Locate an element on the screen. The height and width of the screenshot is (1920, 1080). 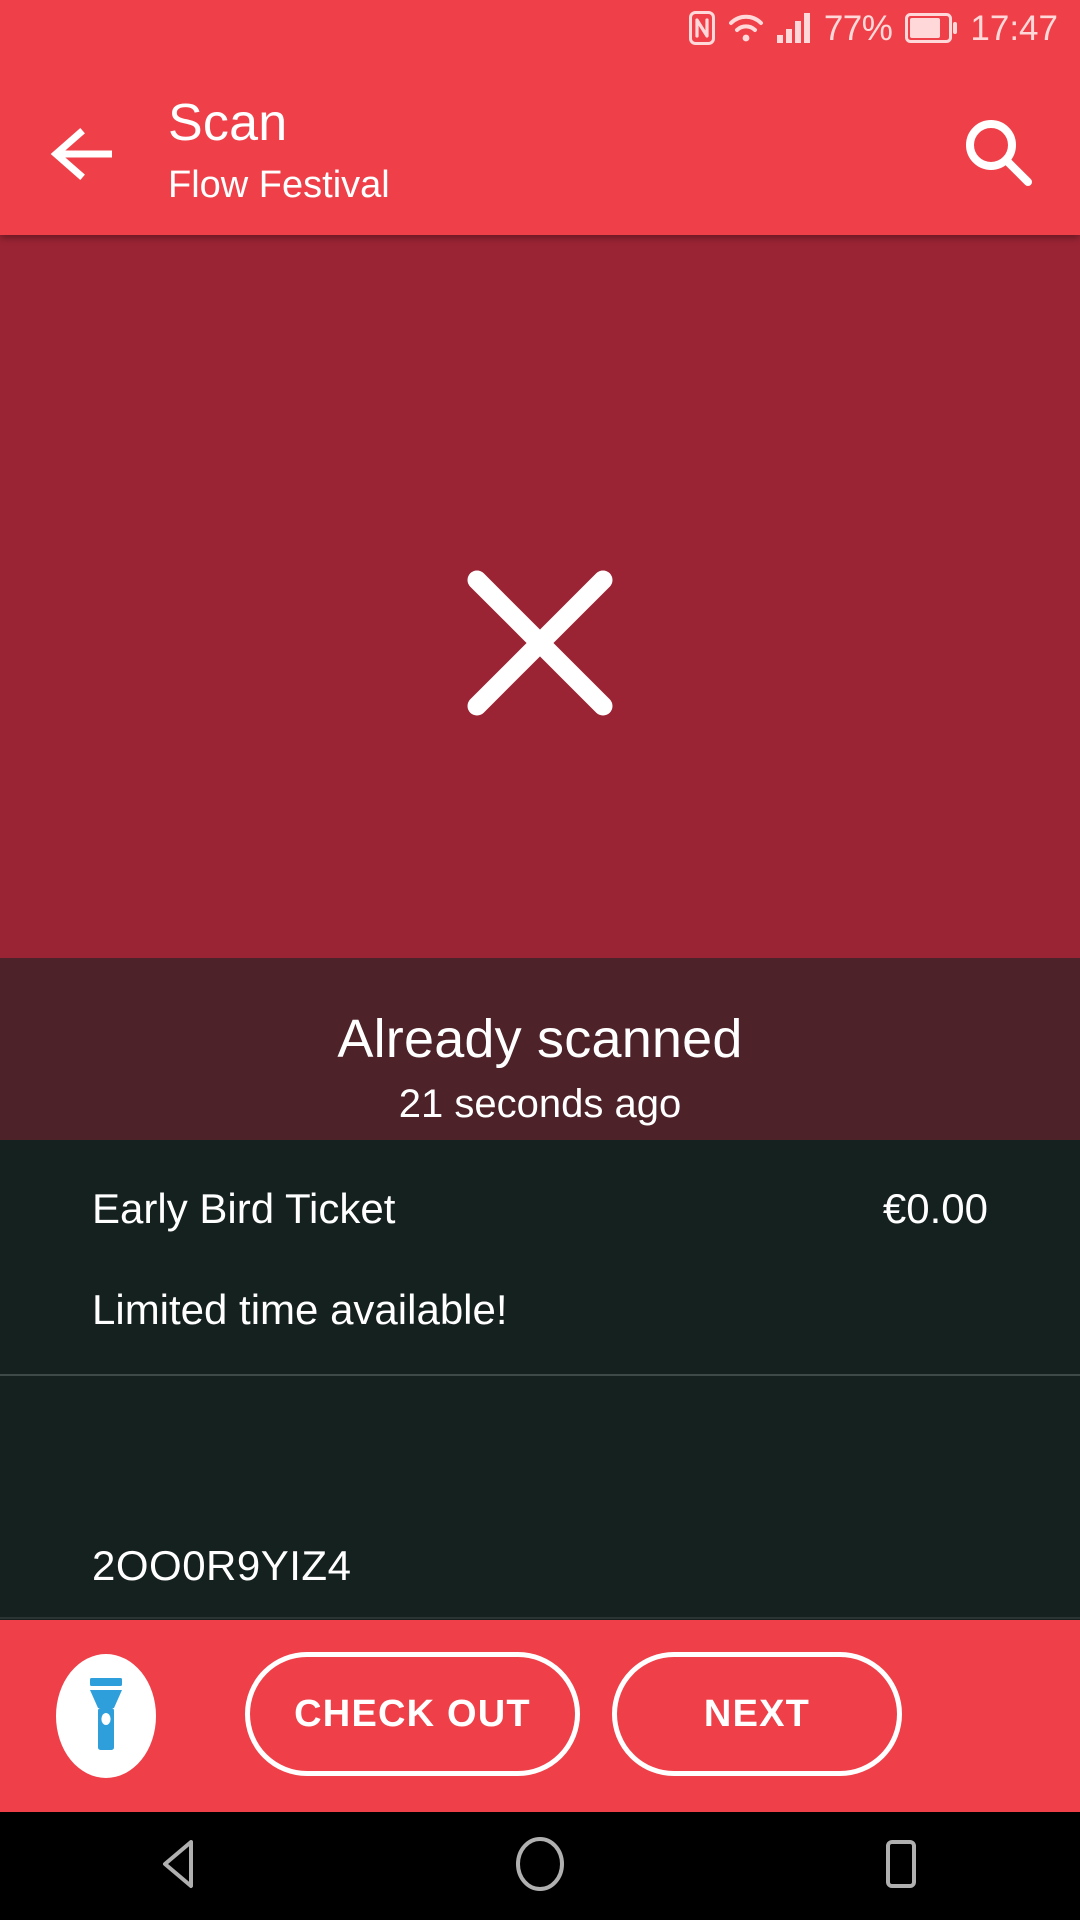
nav-home-button is located at coordinates (540, 1866).